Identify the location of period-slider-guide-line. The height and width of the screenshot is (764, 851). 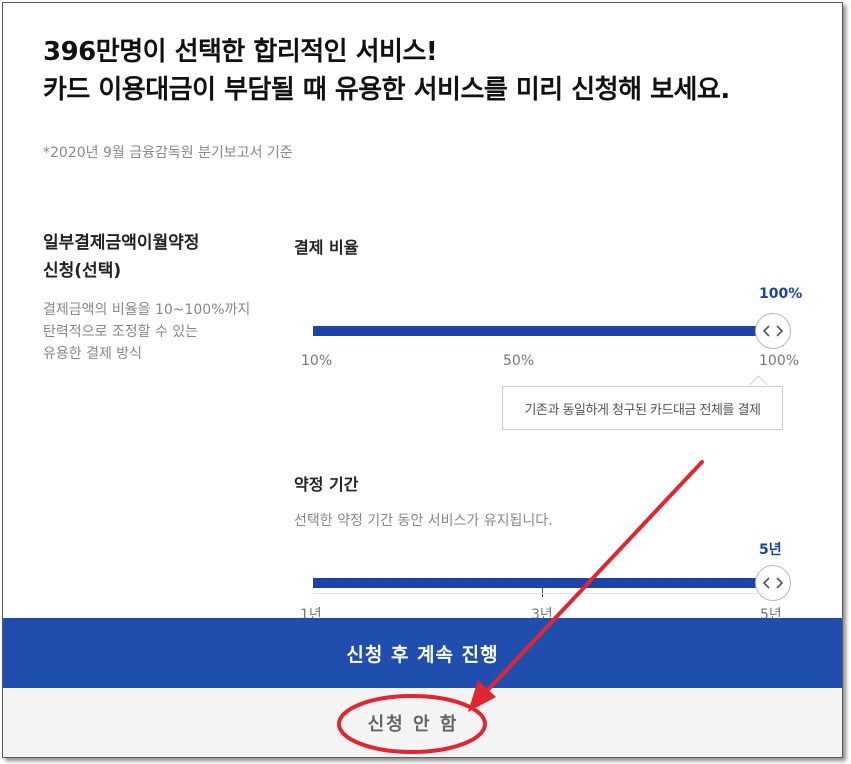
(539, 593).